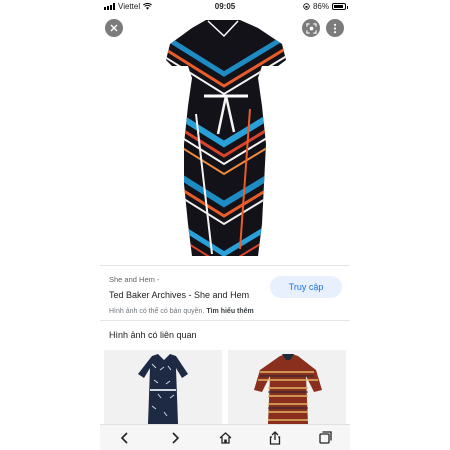 This screenshot has width=450, height=450. What do you see at coordinates (179, 295) in the screenshot?
I see `page-title-link: Ted Baker Archives - She and Hem` at bounding box center [179, 295].